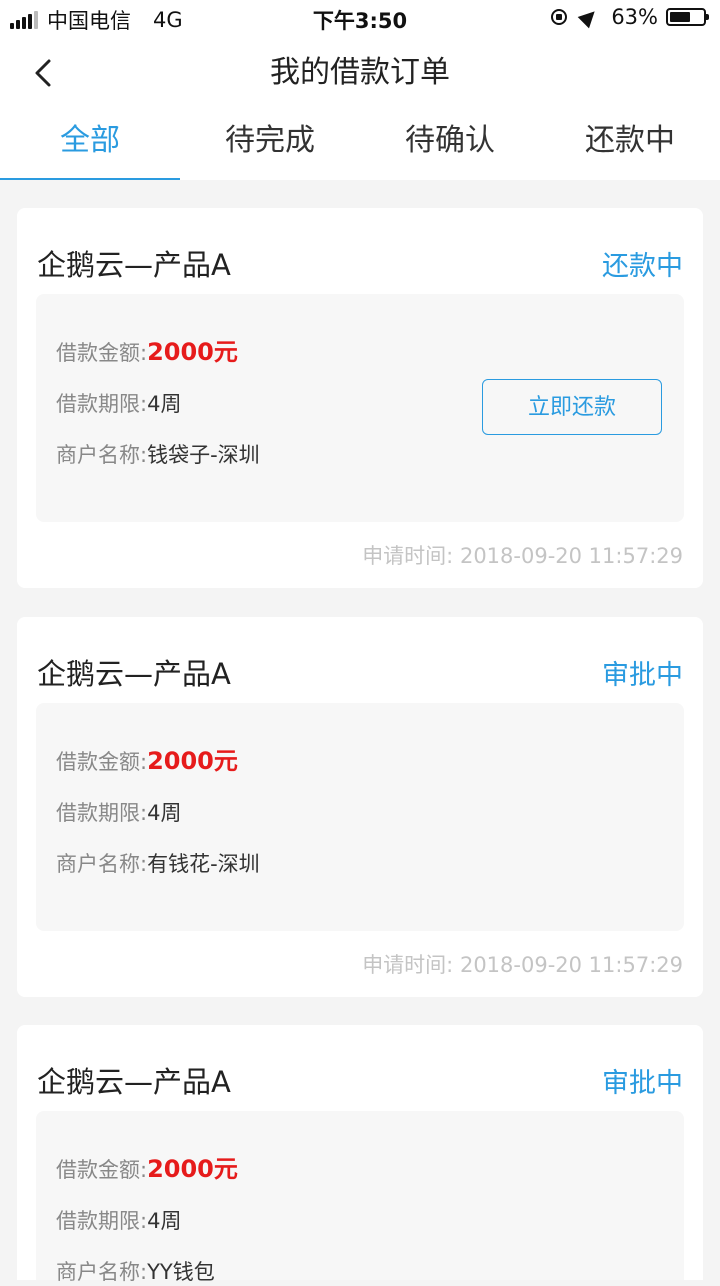  What do you see at coordinates (450, 145) in the screenshot?
I see `tab-to-confirm: 待确认` at bounding box center [450, 145].